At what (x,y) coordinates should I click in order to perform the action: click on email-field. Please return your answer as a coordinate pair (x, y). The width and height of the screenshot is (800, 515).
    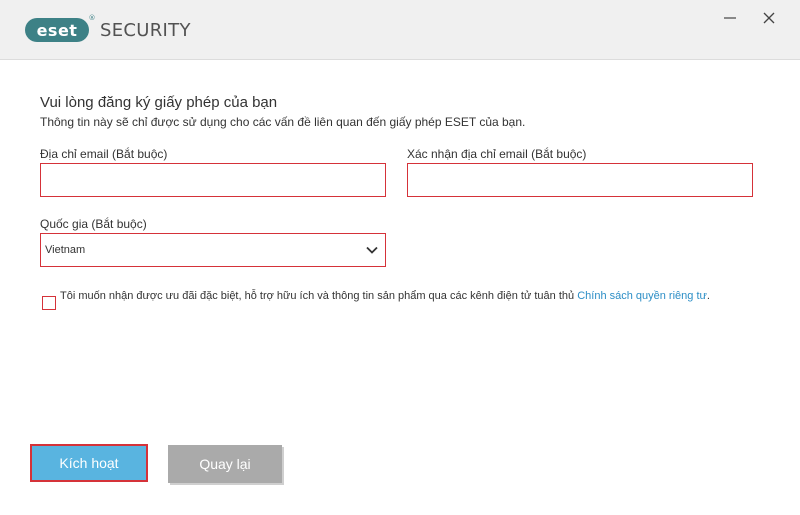
    Looking at the image, I should click on (213, 180).